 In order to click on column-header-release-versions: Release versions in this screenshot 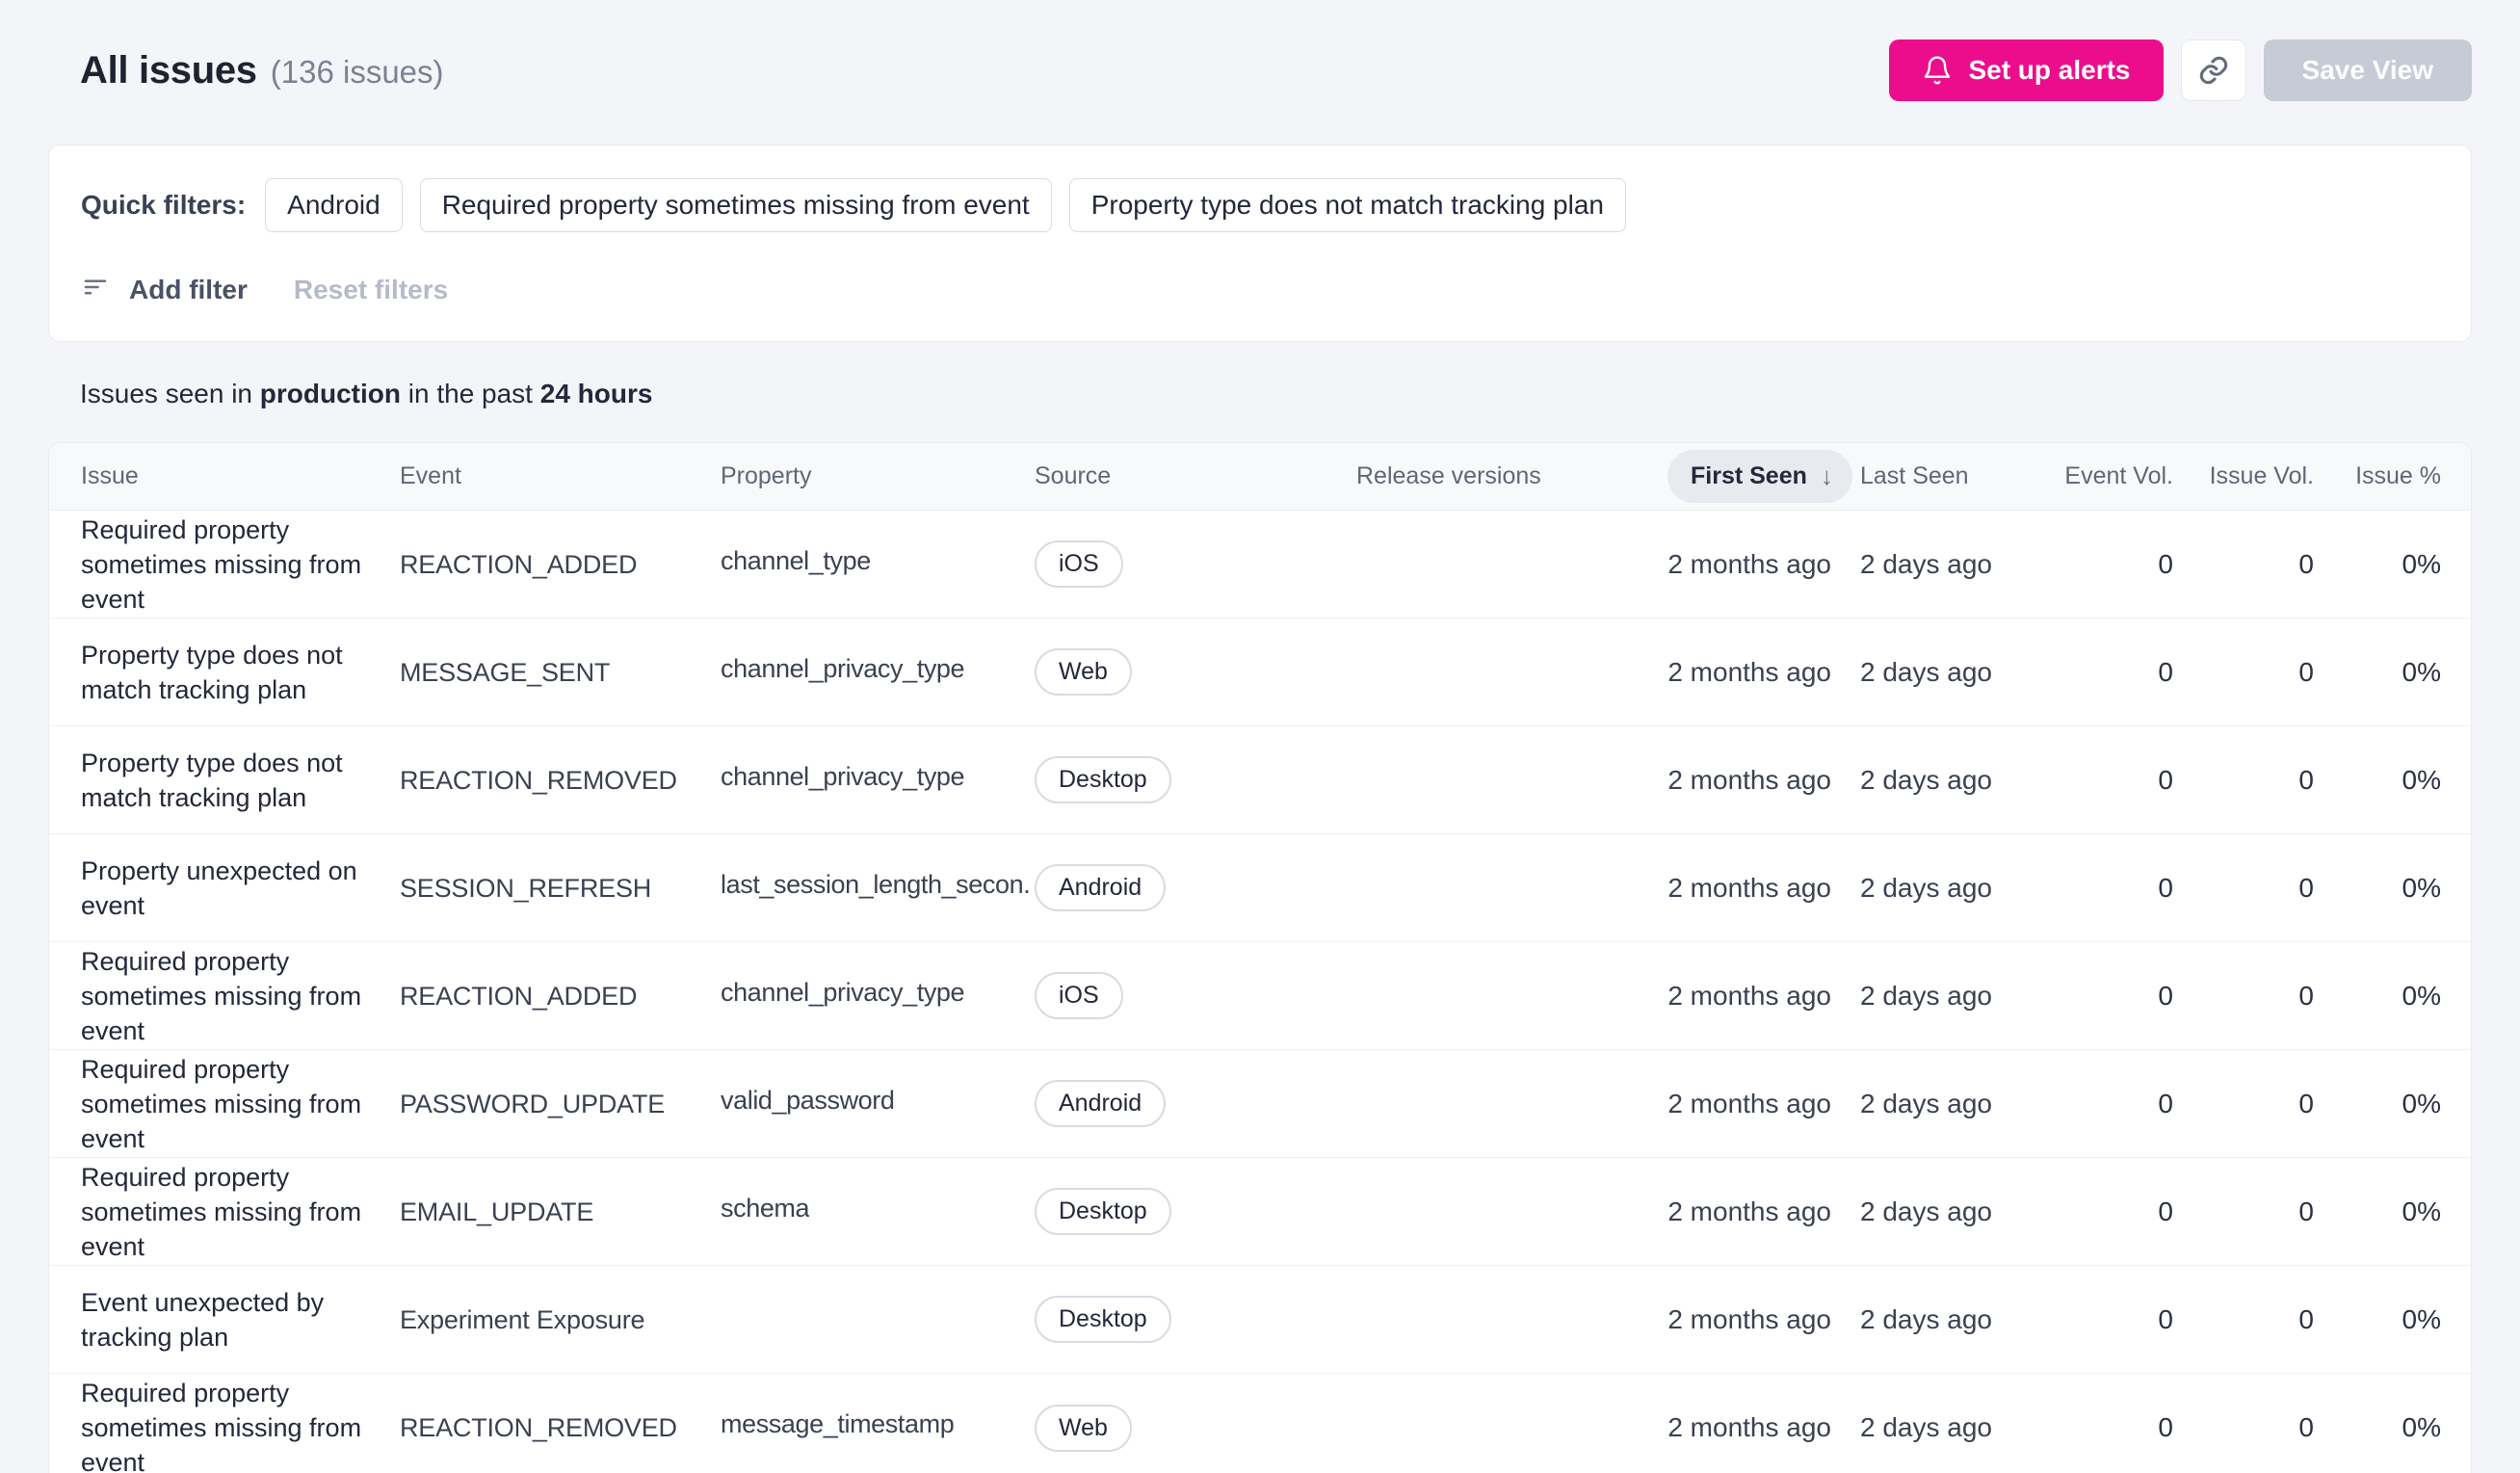, I will do `click(1512, 476)`.